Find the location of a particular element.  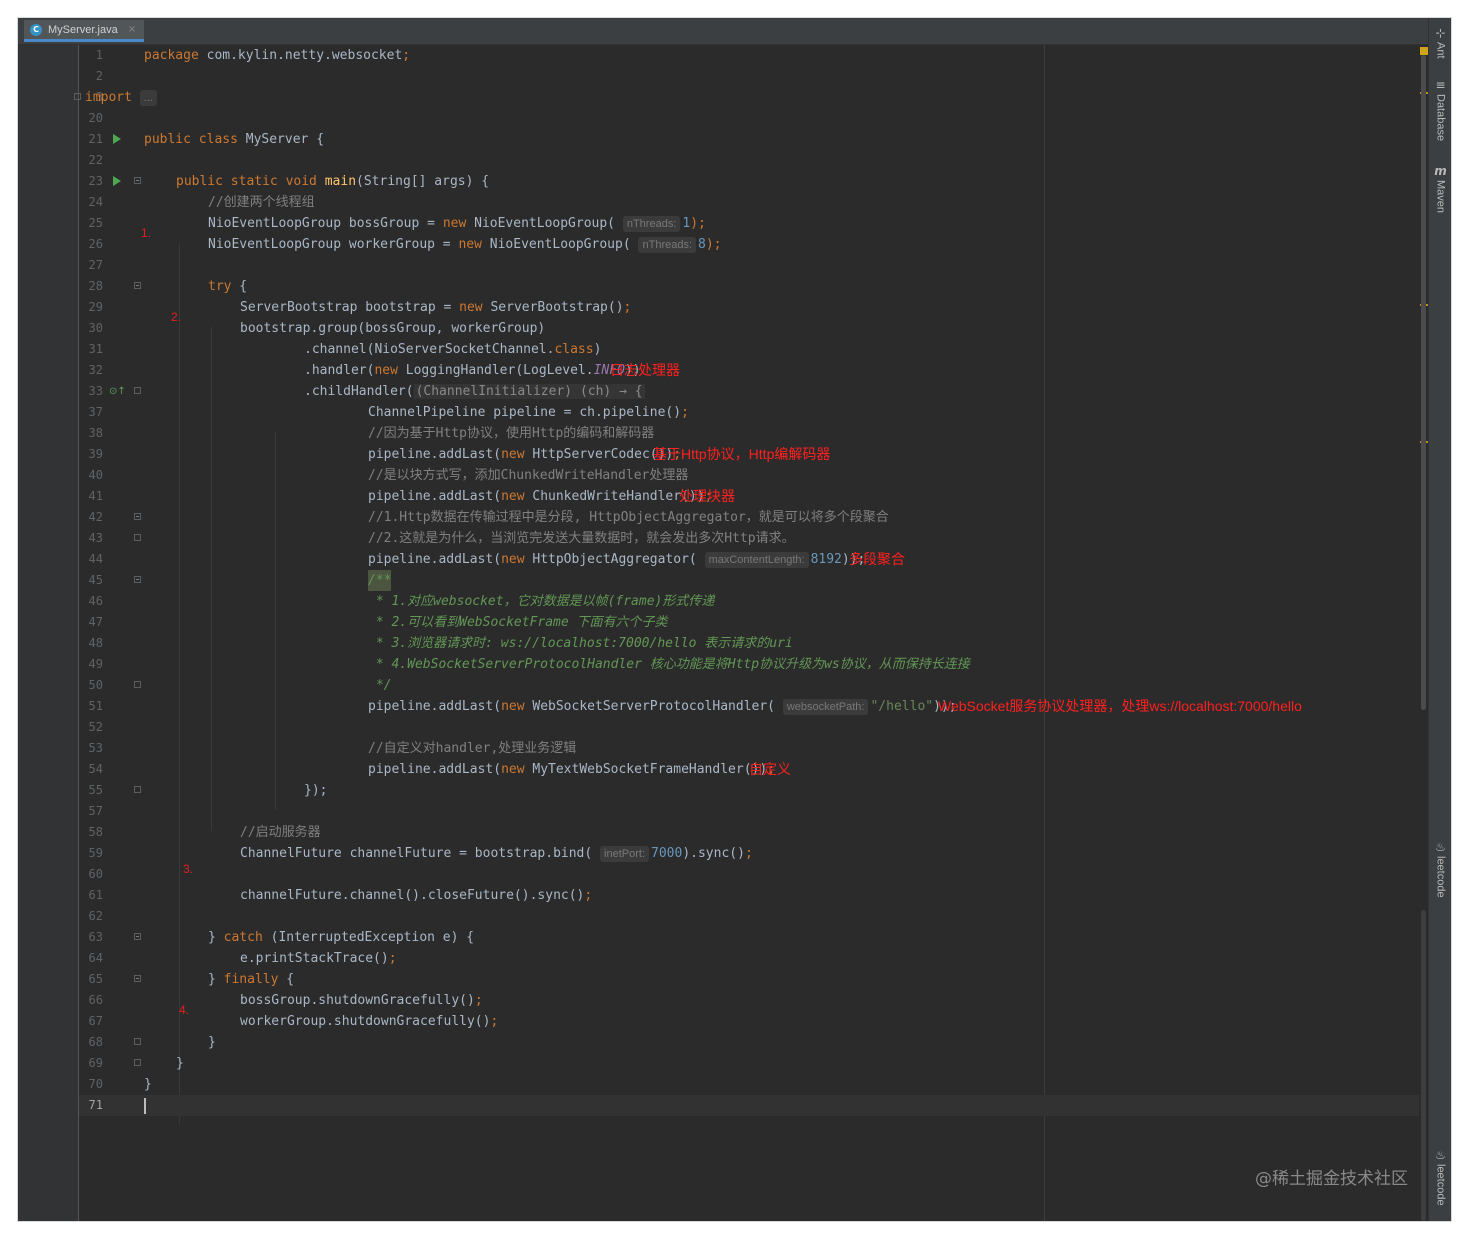

keyword: finally is located at coordinates (251, 979).